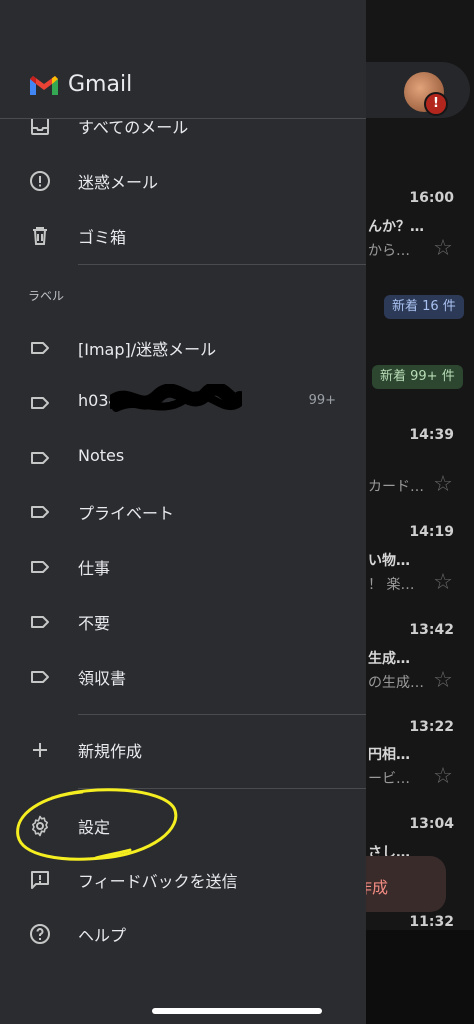 The height and width of the screenshot is (1024, 474). Describe the element at coordinates (102, 935) in the screenshot. I see `drawer-item-label: ヘルプ` at that location.